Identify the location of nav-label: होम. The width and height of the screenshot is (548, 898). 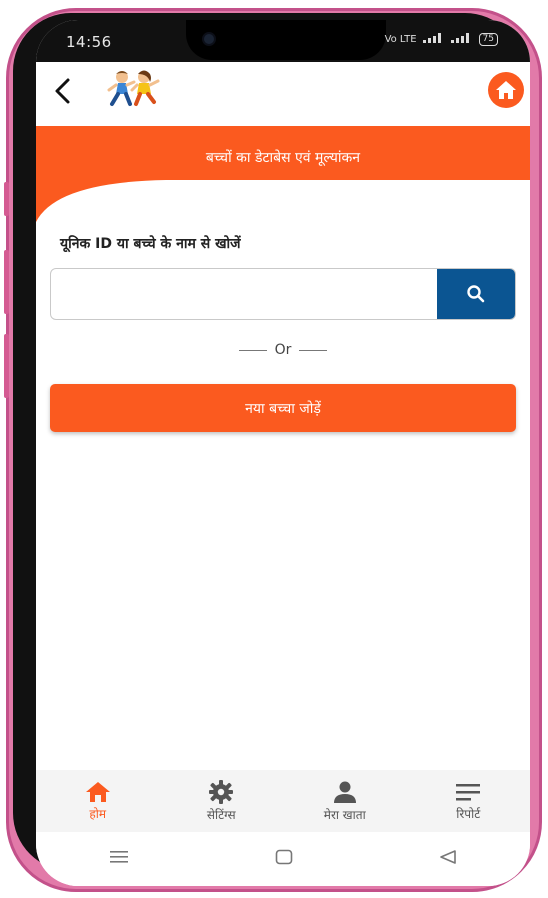
(98, 813).